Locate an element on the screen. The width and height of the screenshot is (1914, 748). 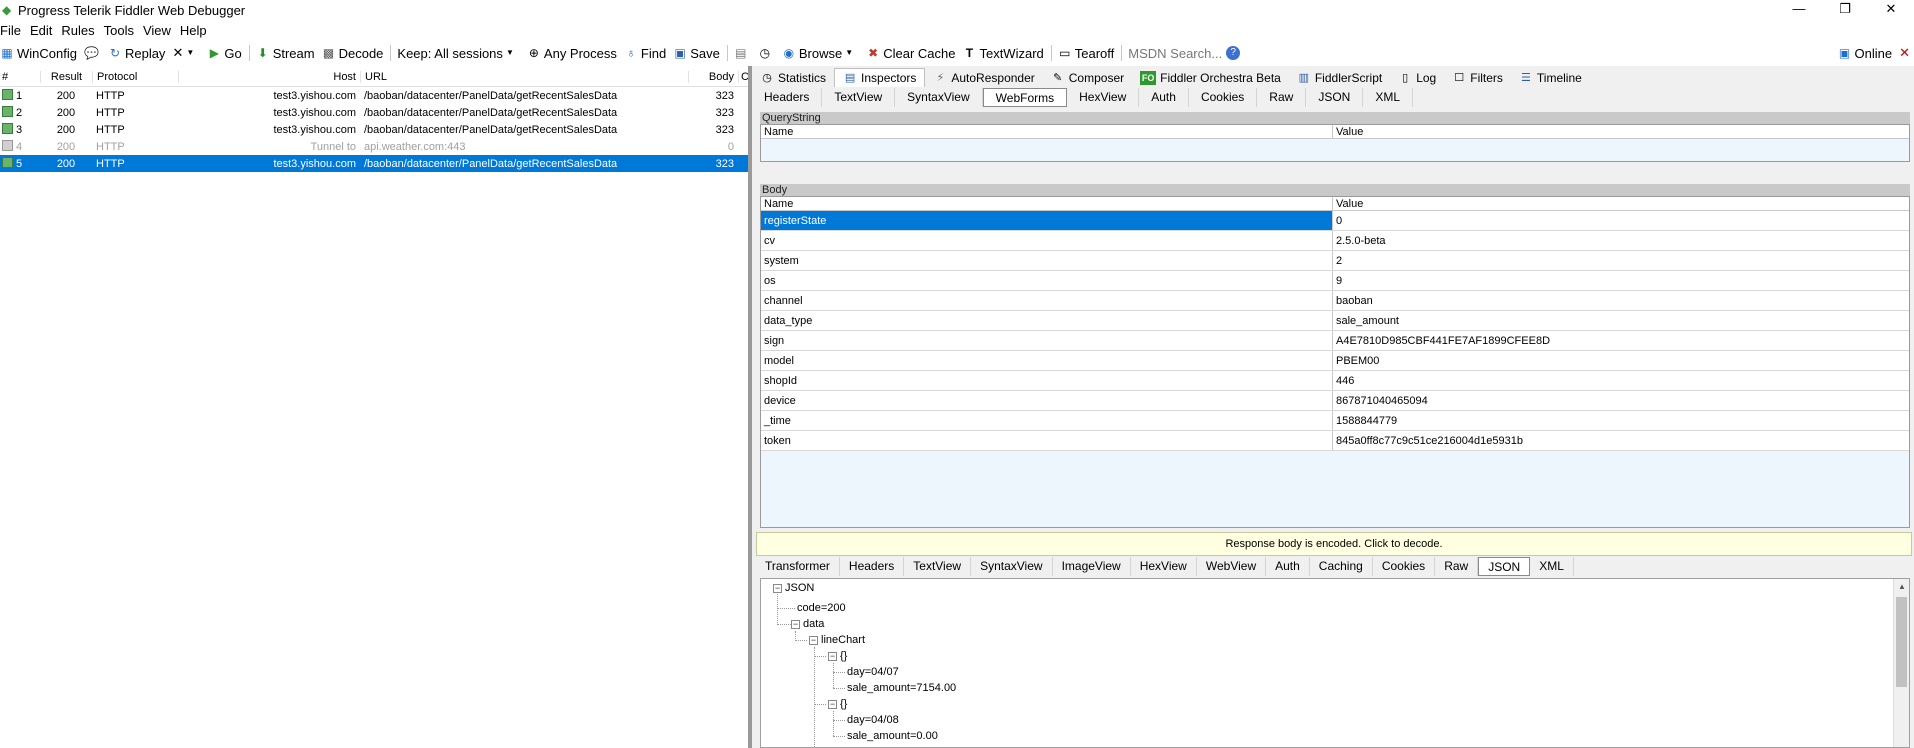
tree-node-sale-amount: sale_amount=7154.00 is located at coordinates (901, 688).